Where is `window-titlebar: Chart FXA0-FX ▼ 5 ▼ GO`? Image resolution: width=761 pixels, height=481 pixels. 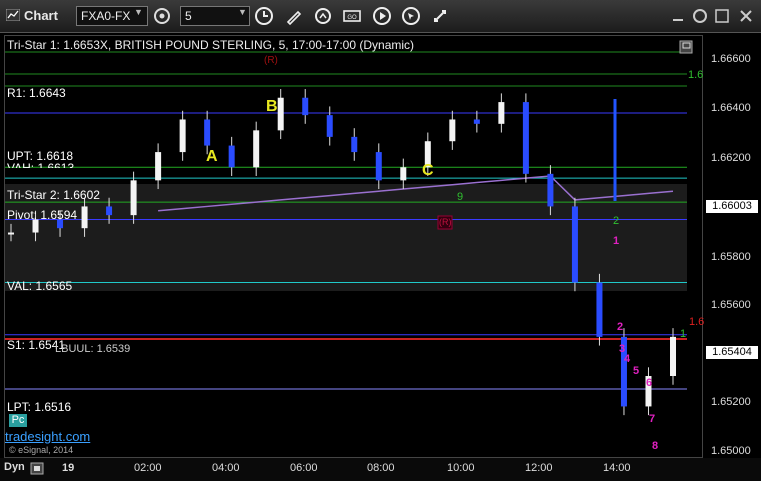
window-titlebar: Chart FXA0-FX ▼ 5 ▼ GO is located at coordinates (380, 16).